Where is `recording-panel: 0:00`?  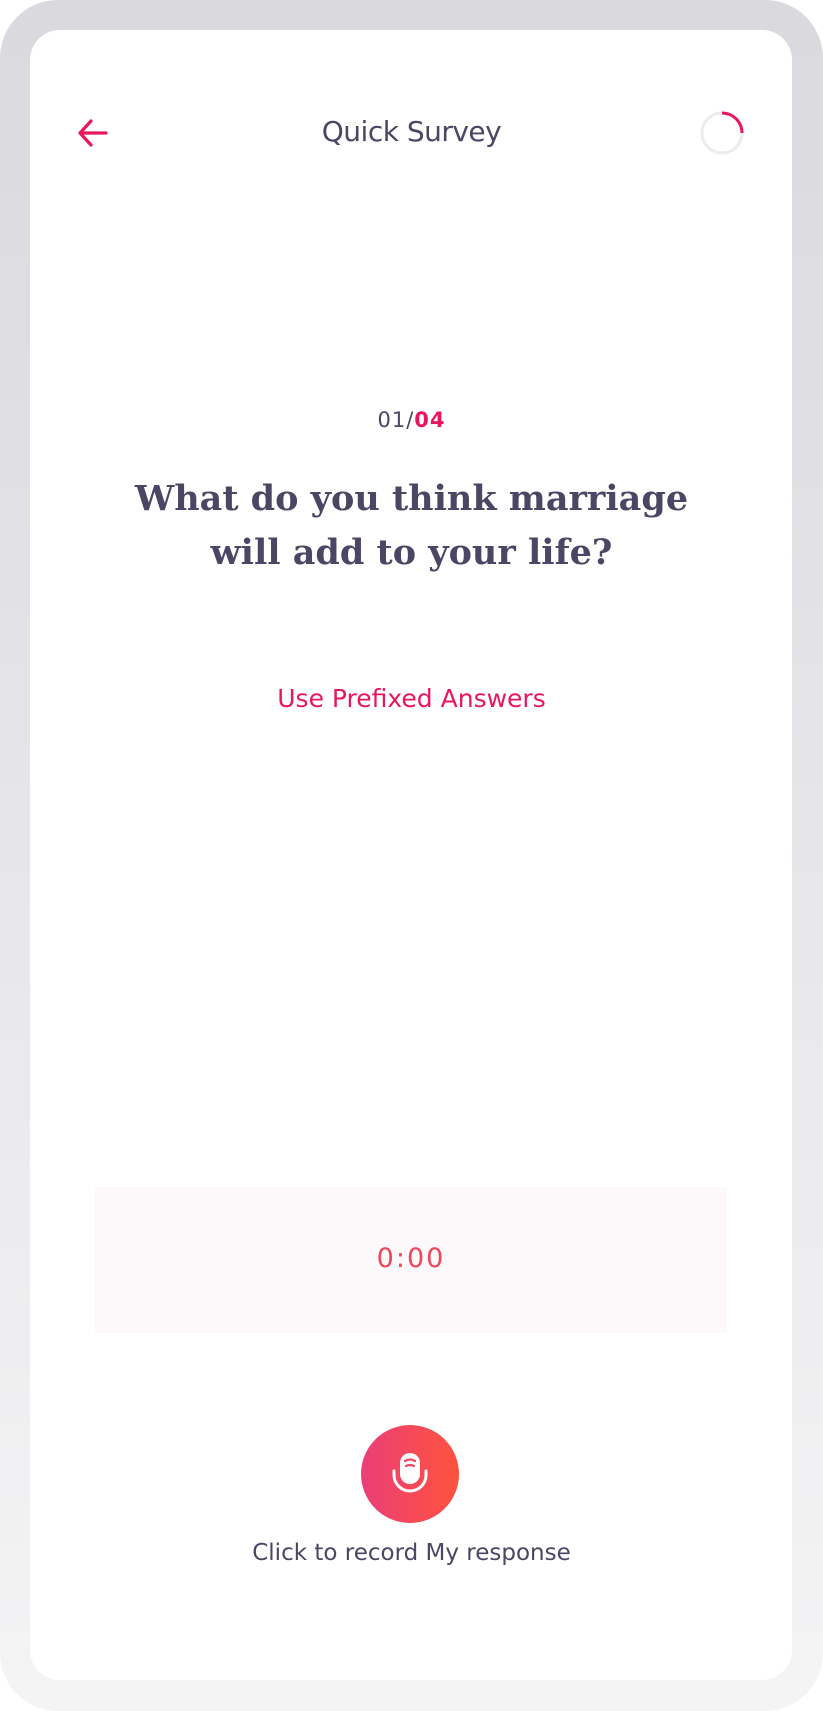
recording-panel: 0:00 is located at coordinates (411, 1260).